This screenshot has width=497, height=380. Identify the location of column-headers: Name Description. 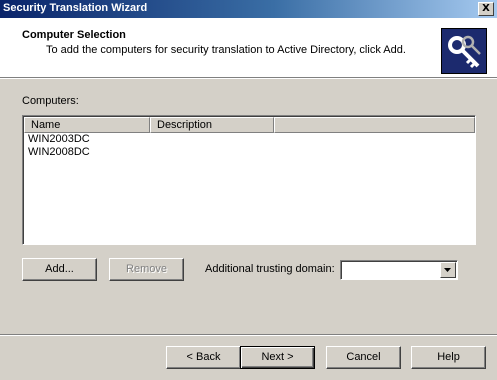
(249, 125).